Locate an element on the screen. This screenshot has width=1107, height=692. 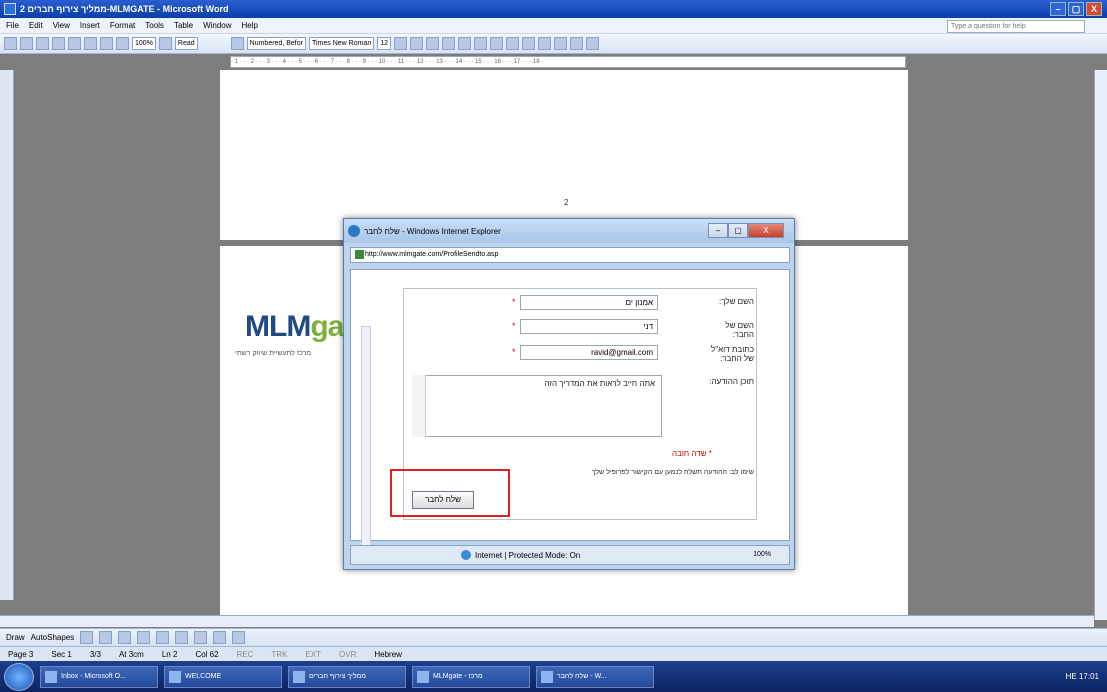
line-icon is located at coordinates (87, 637).